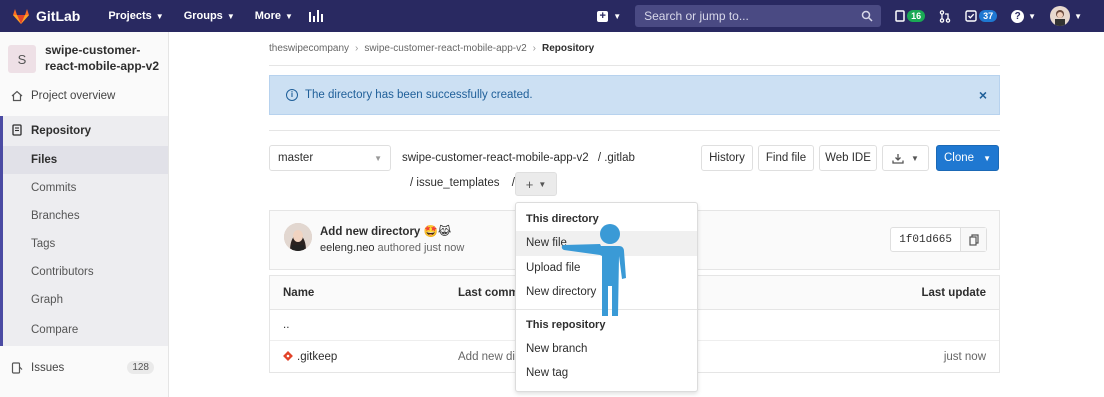 This screenshot has height=397, width=1104. I want to click on sidebar-item-project-overview: Project overview, so click(84, 96).